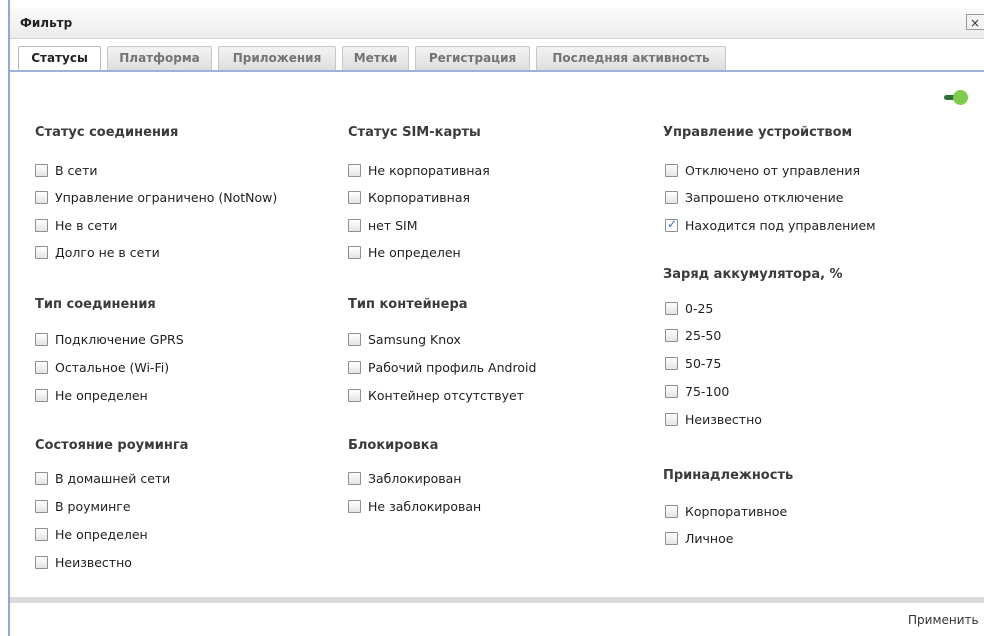 The width and height of the screenshot is (984, 636). What do you see at coordinates (107, 252) in the screenshot?
I see `checkbox-label: Долго не в сети` at bounding box center [107, 252].